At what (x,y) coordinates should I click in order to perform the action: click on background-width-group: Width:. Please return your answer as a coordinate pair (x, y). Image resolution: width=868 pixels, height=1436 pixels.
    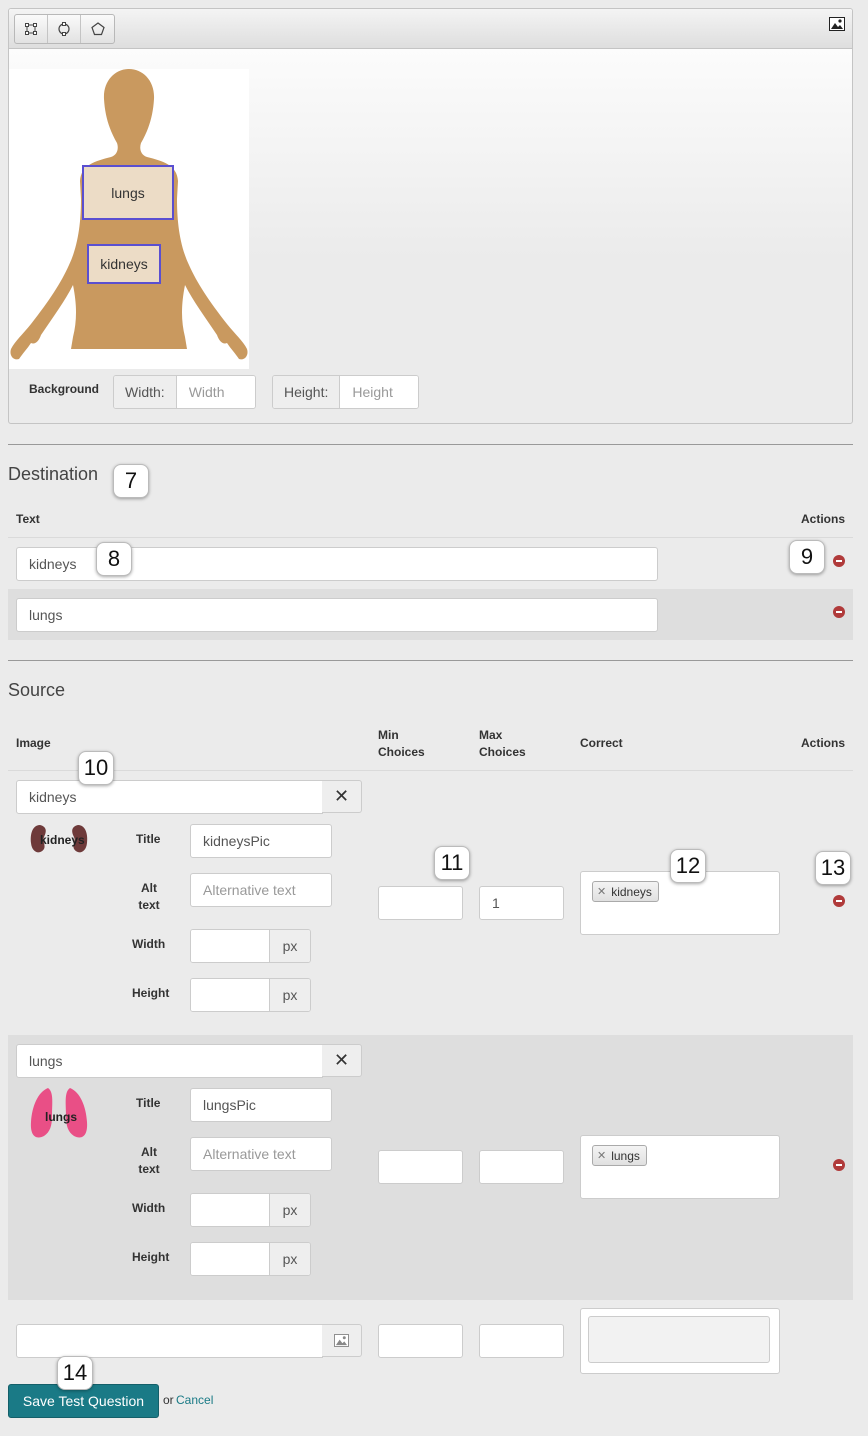
    Looking at the image, I should click on (184, 392).